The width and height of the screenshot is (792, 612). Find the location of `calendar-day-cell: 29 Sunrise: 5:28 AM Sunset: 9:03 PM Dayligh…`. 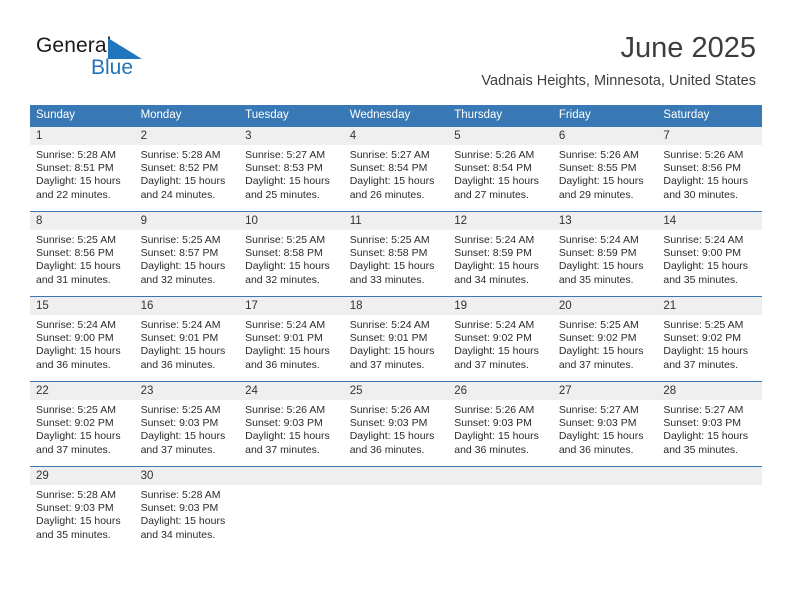

calendar-day-cell: 29 Sunrise: 5:28 AM Sunset: 9:03 PM Dayligh… is located at coordinates (82, 508).